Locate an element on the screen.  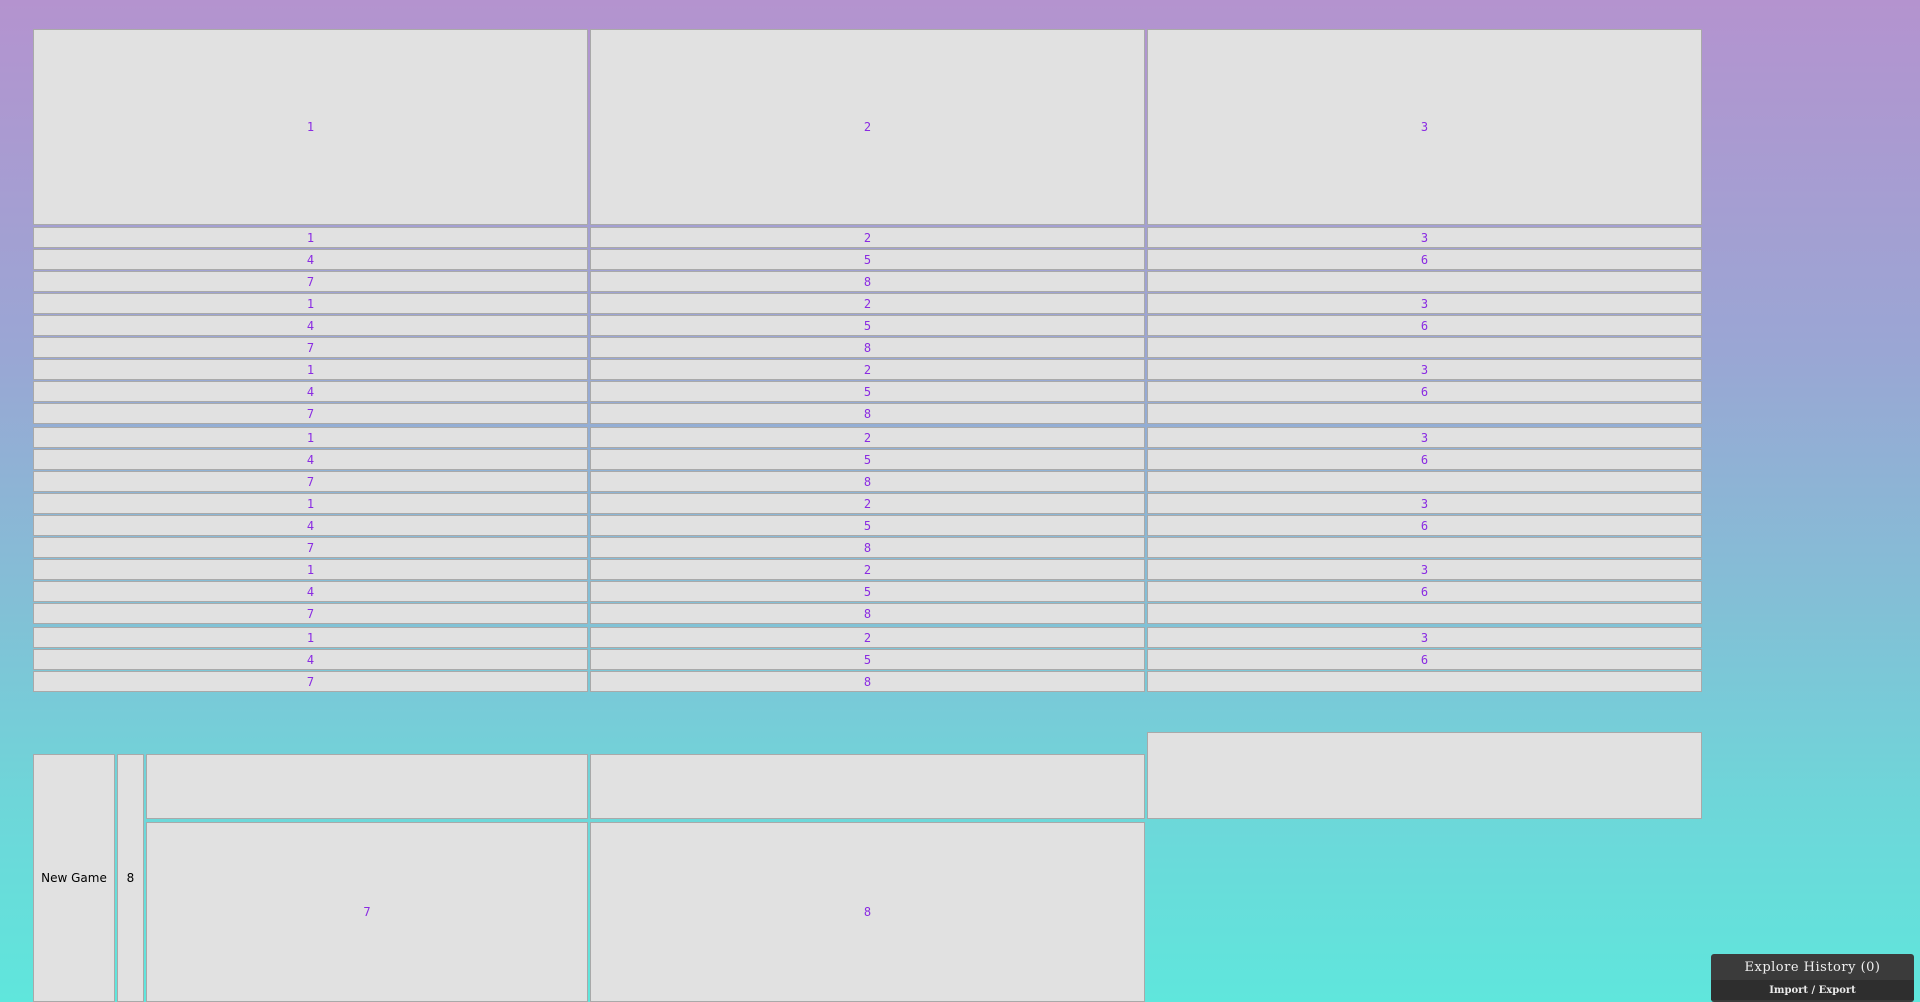
size-value: 8 is located at coordinates (130, 878).